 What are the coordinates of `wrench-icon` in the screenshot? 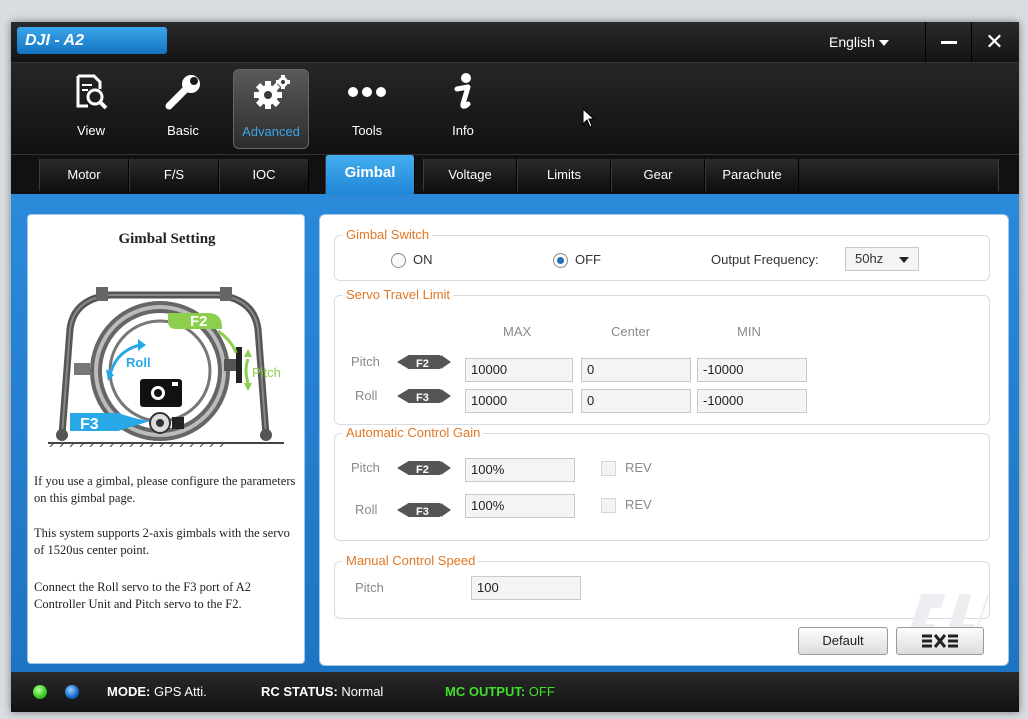 It's located at (183, 92).